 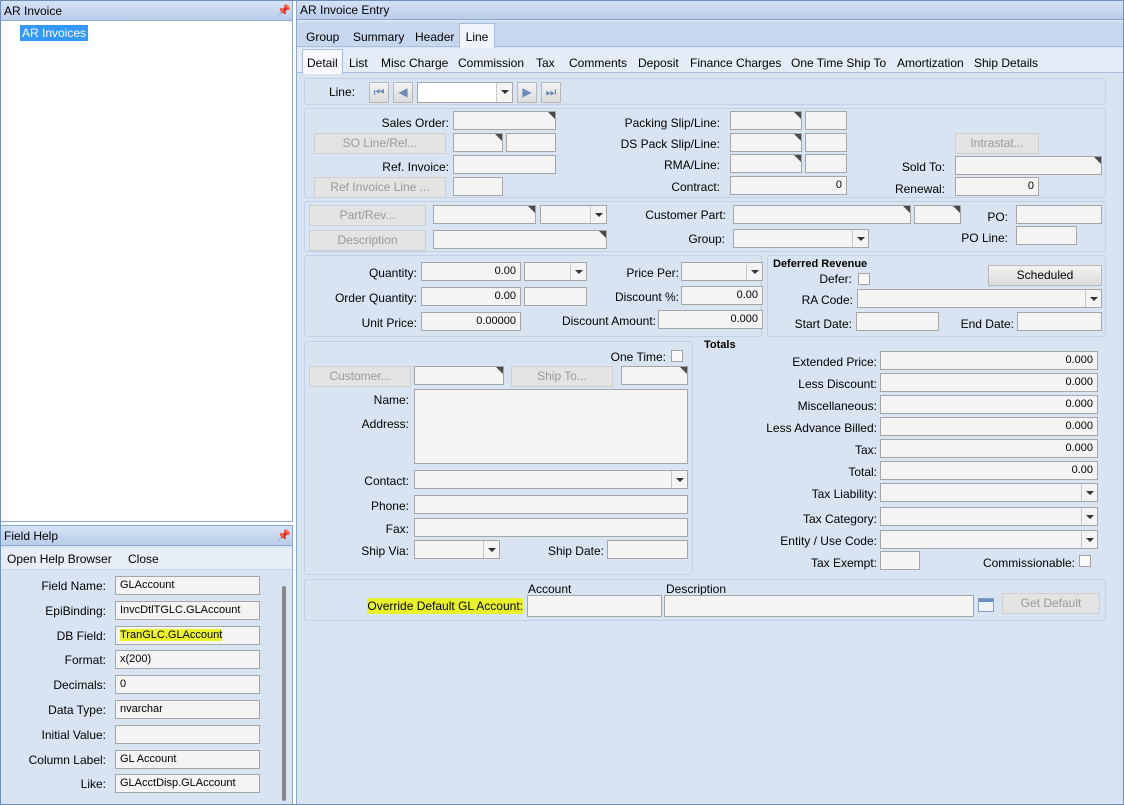 What do you see at coordinates (545, 63) in the screenshot?
I see `subtab-tax: Tax` at bounding box center [545, 63].